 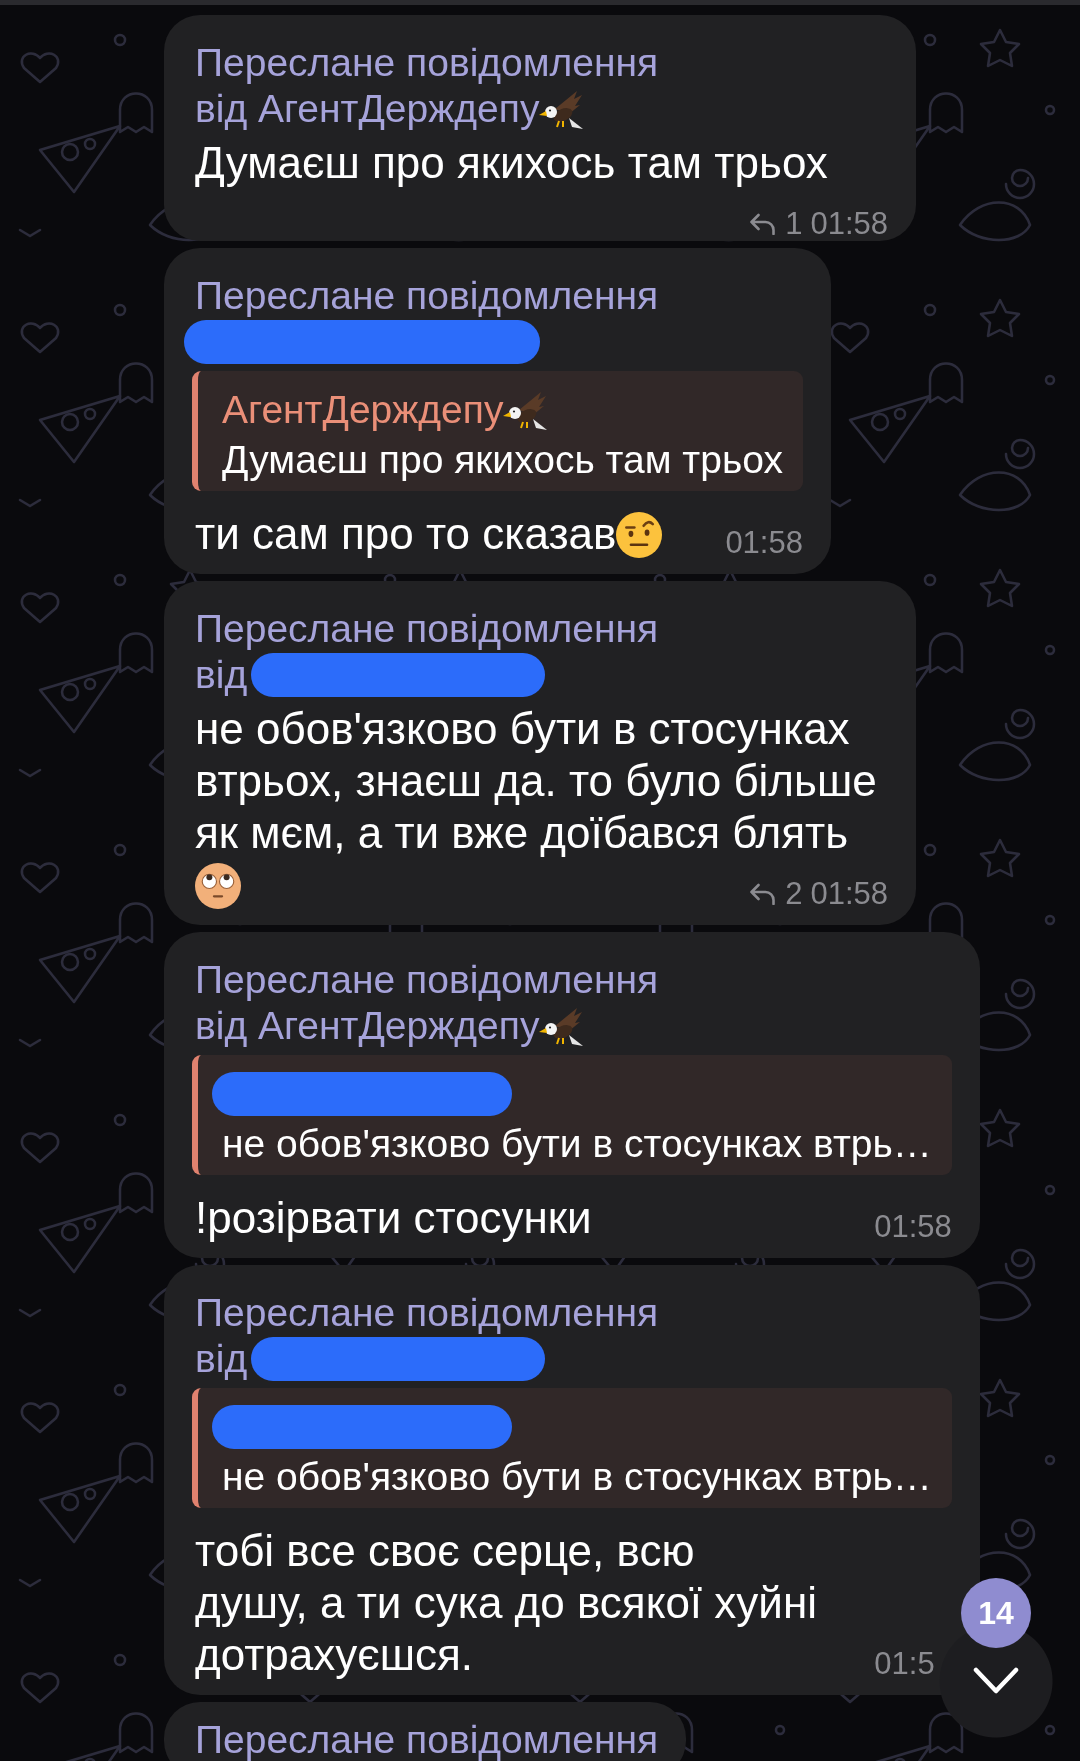 What do you see at coordinates (996, 1613) in the screenshot?
I see `unread-count-badge: 14` at bounding box center [996, 1613].